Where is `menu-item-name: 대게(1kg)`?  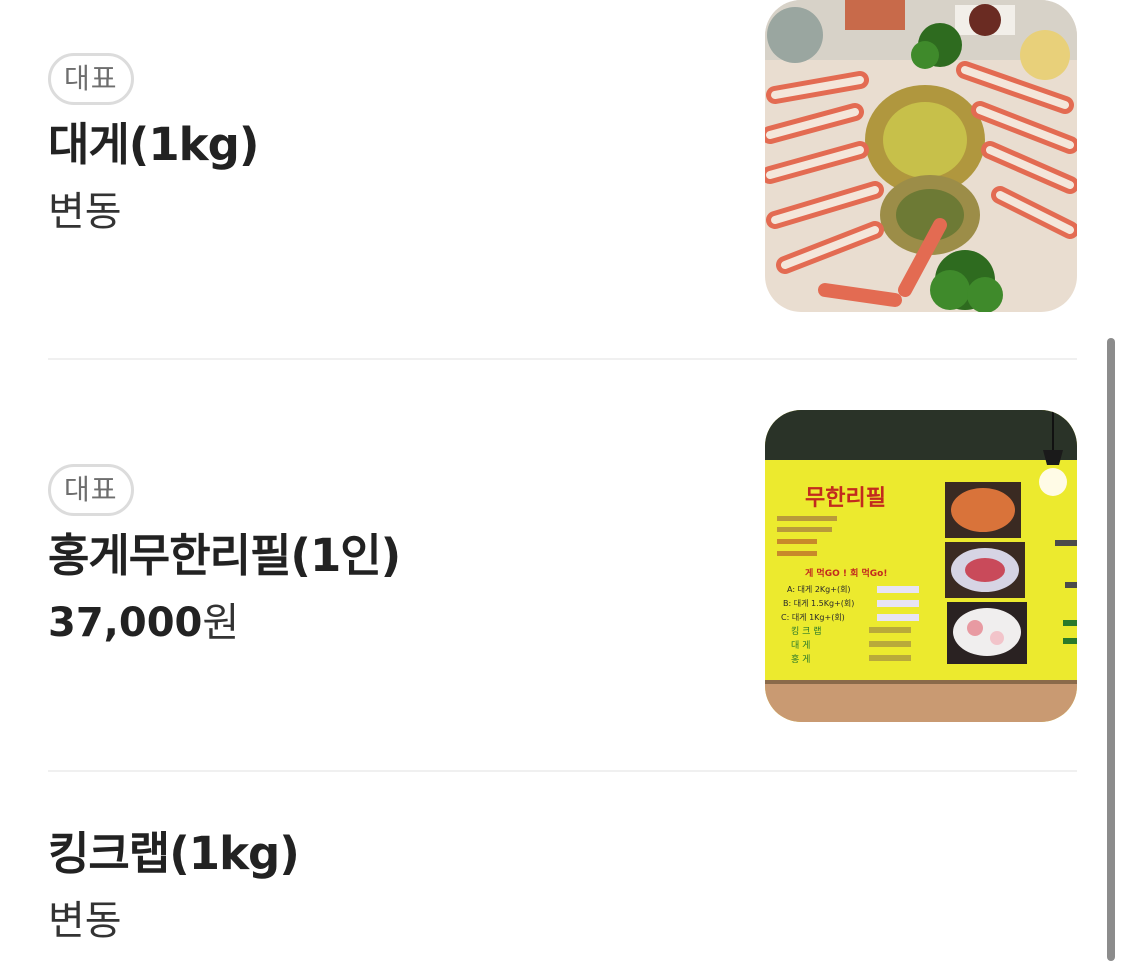 menu-item-name: 대게(1kg) is located at coordinates (153, 144).